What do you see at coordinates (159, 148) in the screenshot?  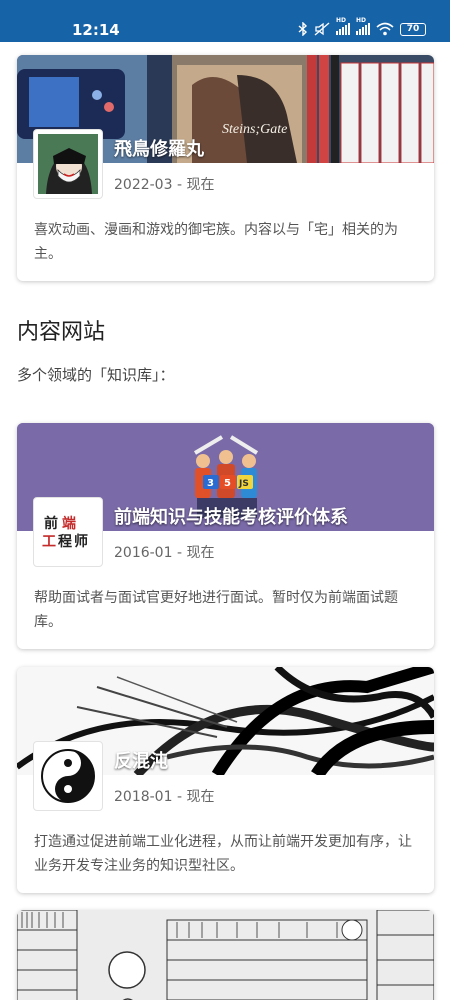 I see `card-title: 飛鳥修羅丸` at bounding box center [159, 148].